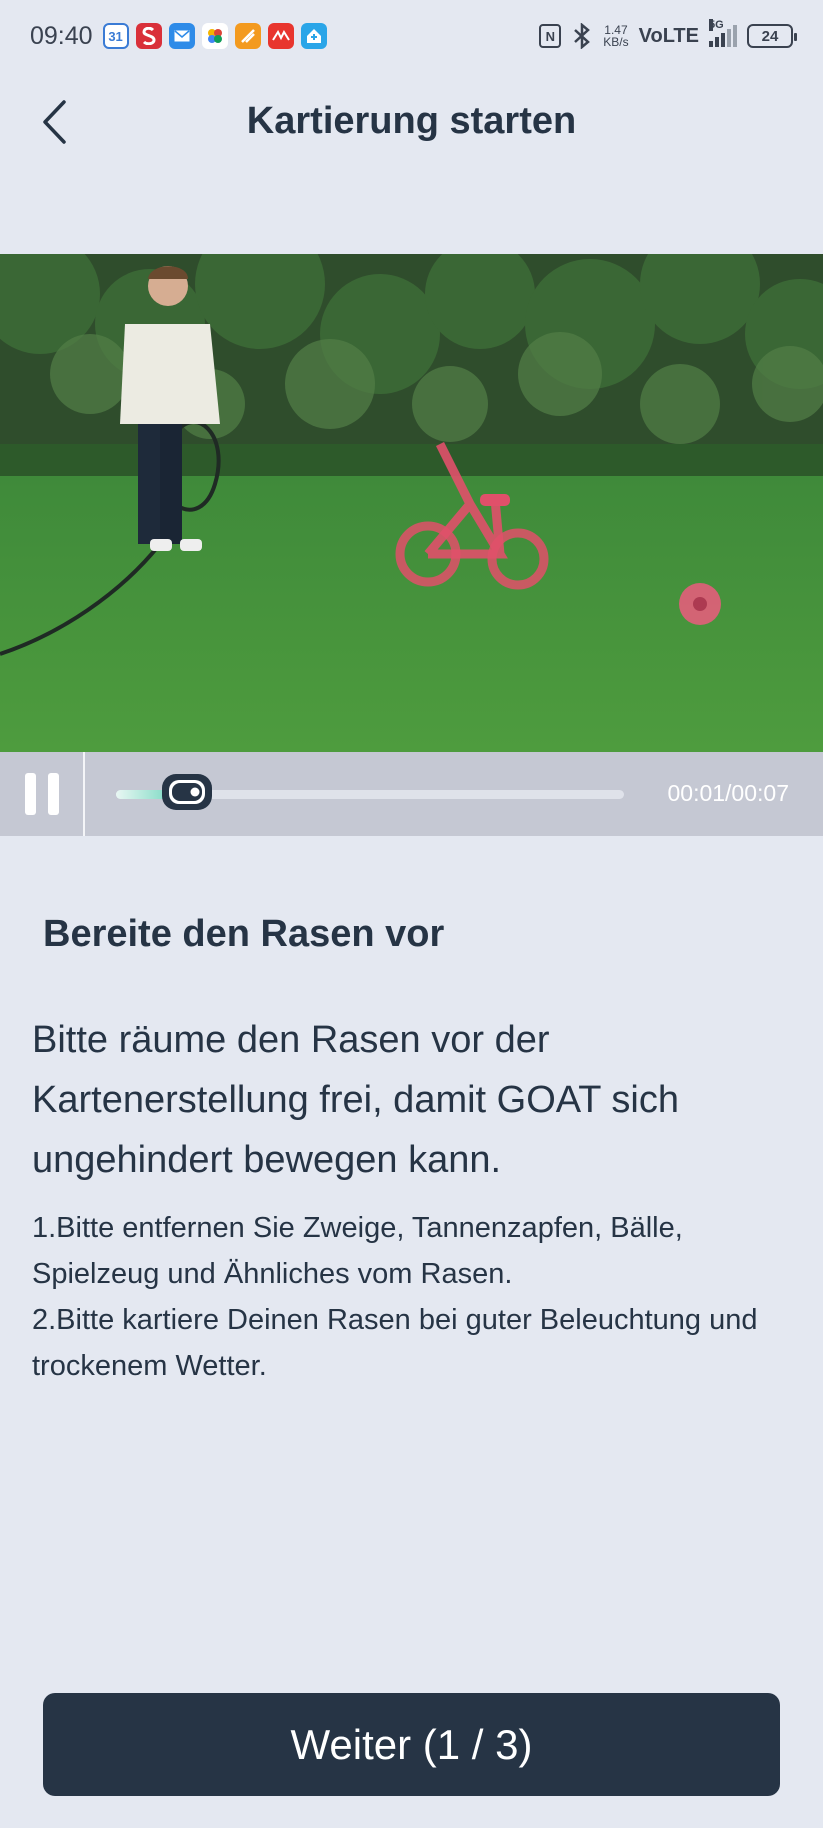  What do you see at coordinates (411, 461) in the screenshot?
I see `shrub-row` at bounding box center [411, 461].